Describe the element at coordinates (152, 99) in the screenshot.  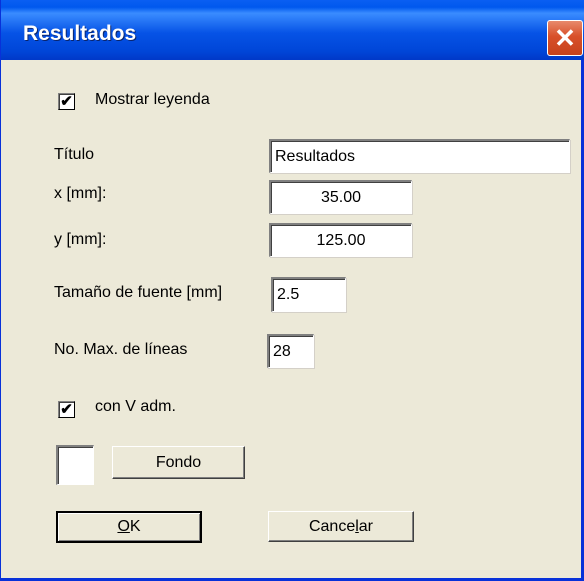
I see `show-legend-label: Mostrar leyenda` at that location.